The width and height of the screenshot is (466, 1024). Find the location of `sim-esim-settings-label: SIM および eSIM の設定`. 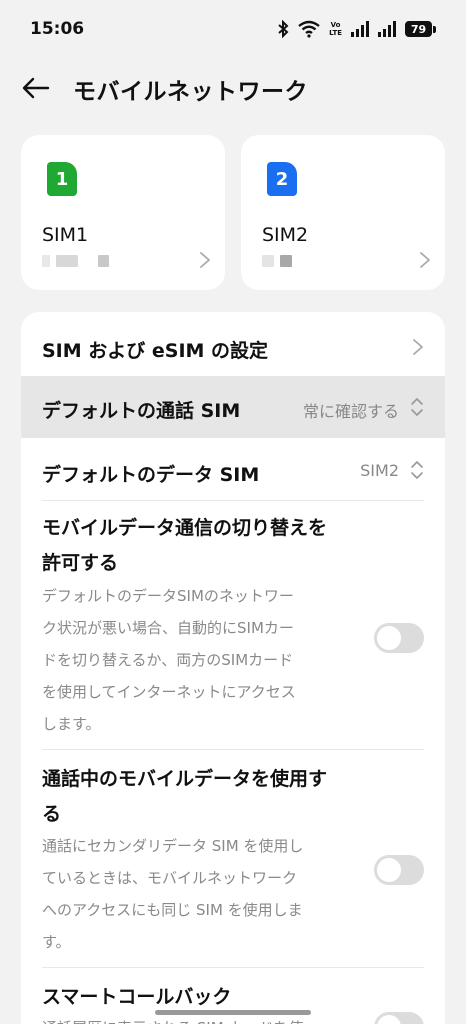

sim-esim-settings-label: SIM および eSIM の設定 is located at coordinates (155, 351).